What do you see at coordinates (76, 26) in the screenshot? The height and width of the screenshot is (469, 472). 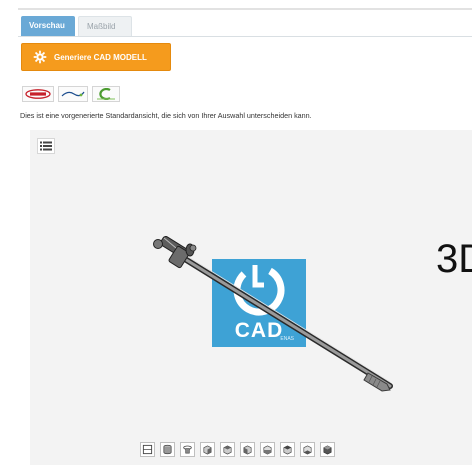 I see `tab-bar: Vorschau Maßbild` at bounding box center [76, 26].